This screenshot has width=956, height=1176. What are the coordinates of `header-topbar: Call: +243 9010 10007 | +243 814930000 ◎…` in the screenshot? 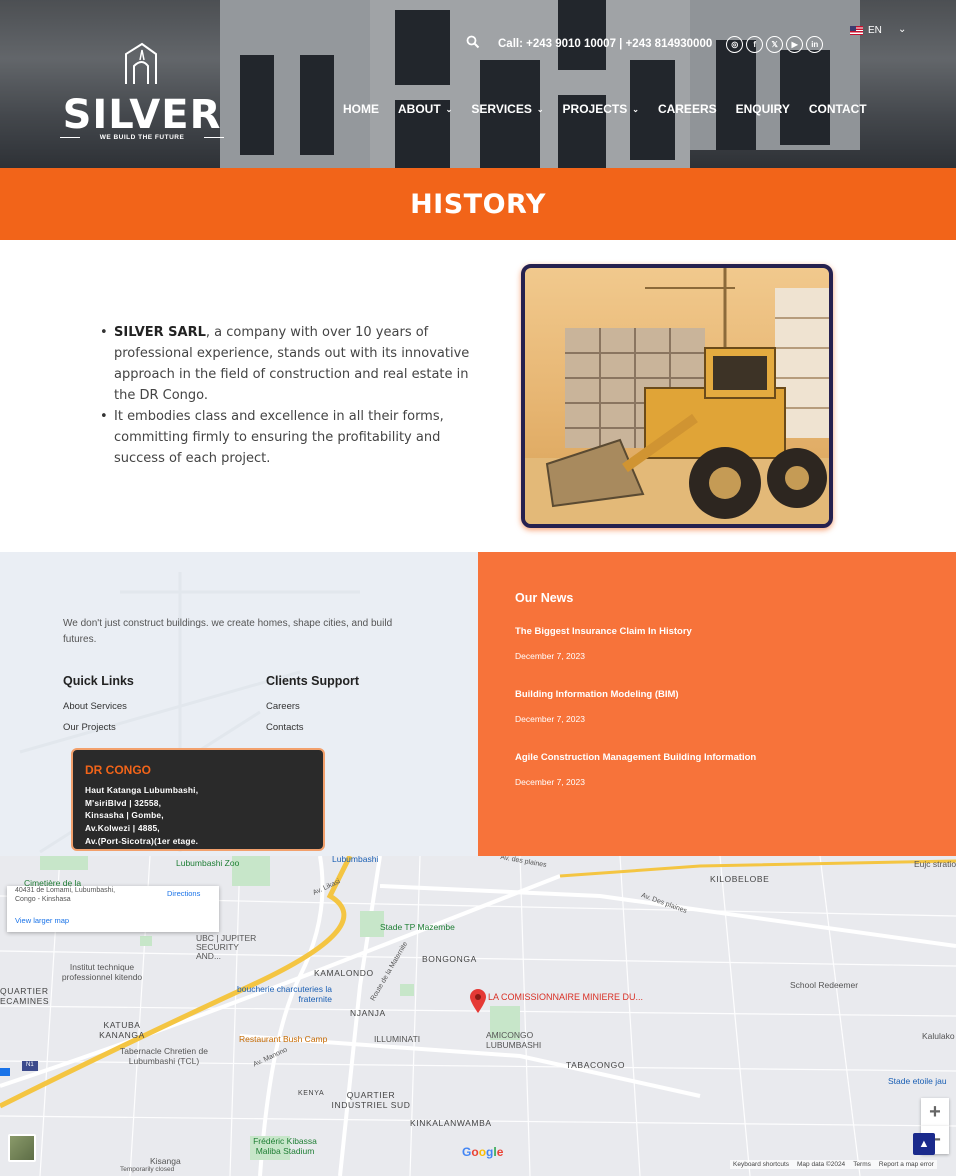 It's located at (645, 44).